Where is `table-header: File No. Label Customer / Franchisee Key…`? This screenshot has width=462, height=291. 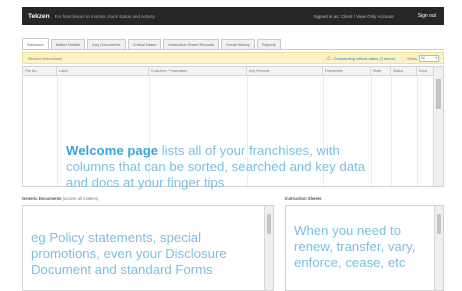
table-header: File No. Label Customer / Franchisee Key… is located at coordinates (229, 71).